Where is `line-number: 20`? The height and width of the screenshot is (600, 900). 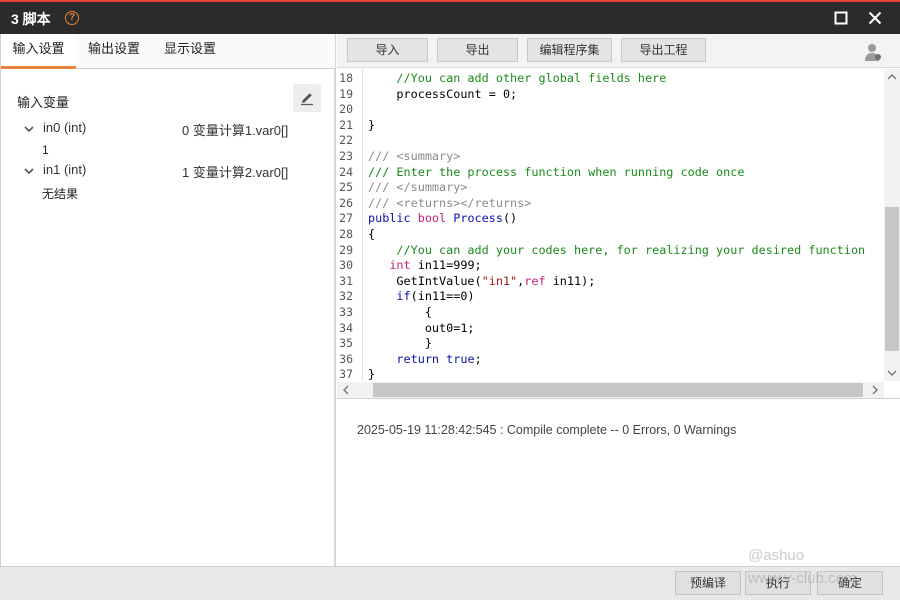 line-number: 20 is located at coordinates (346, 109).